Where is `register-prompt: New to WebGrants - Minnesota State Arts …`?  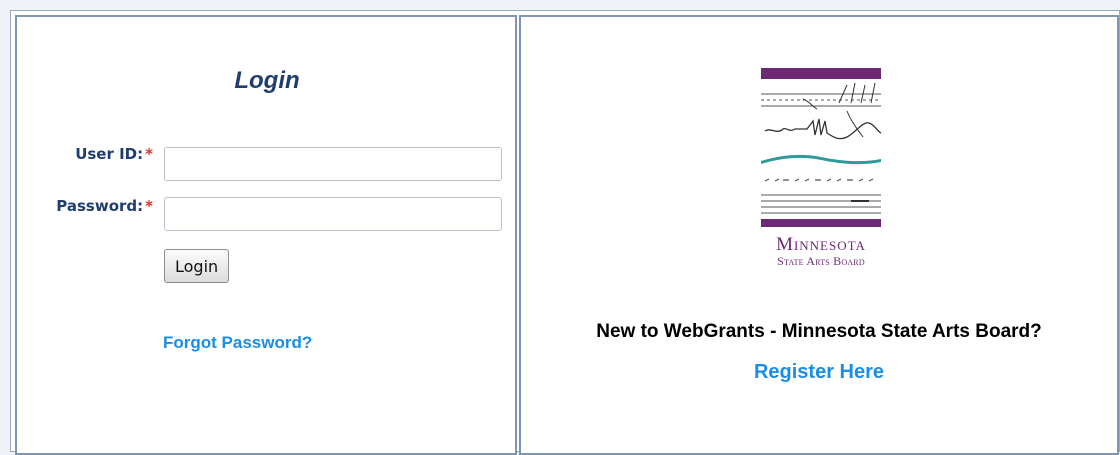
register-prompt: New to WebGrants - Minnesota State Arts … is located at coordinates (819, 331).